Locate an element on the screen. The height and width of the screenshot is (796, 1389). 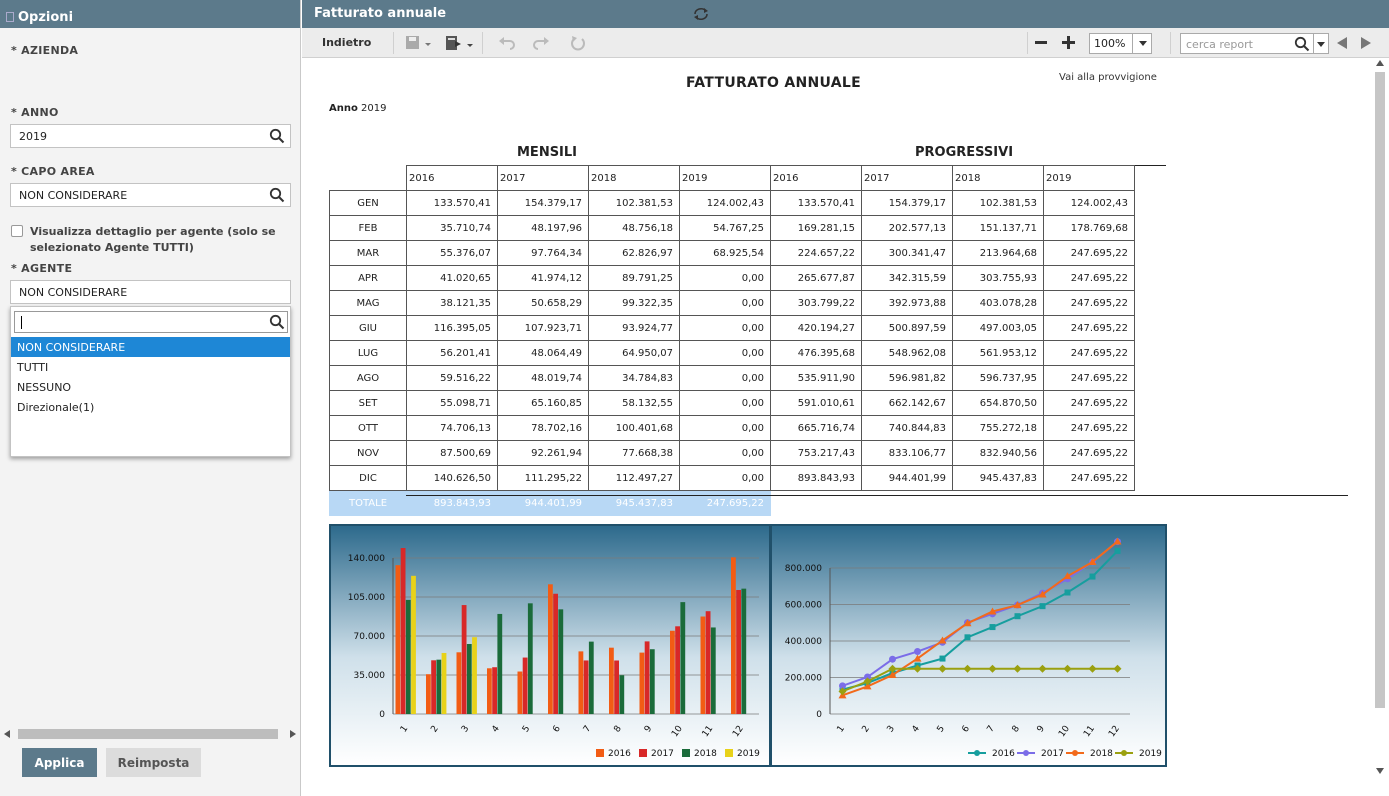
month-cell: SET is located at coordinates (368, 403).